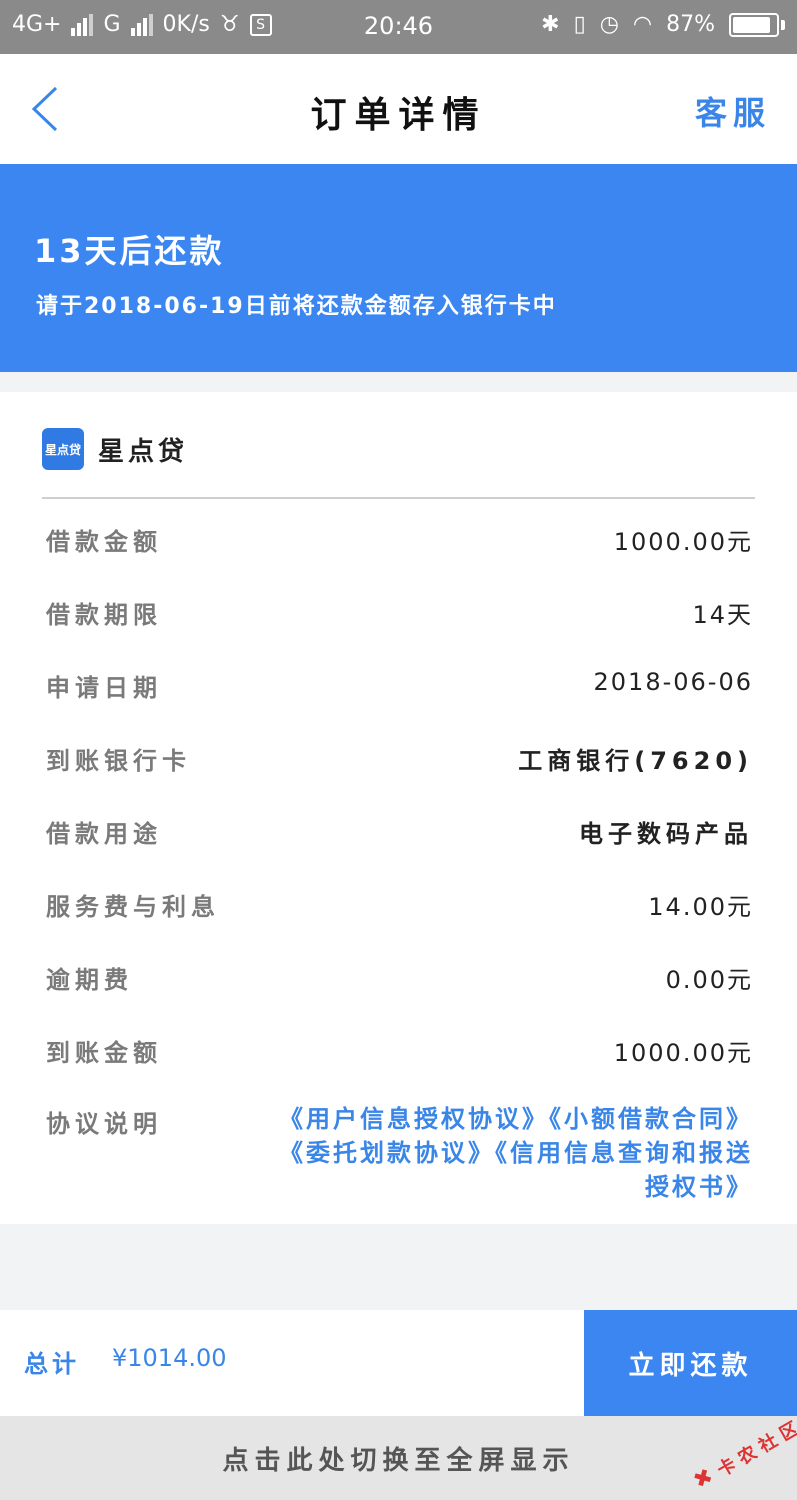 The width and height of the screenshot is (797, 1500). I want to click on detail-value: 2018-06-06, so click(673, 682).